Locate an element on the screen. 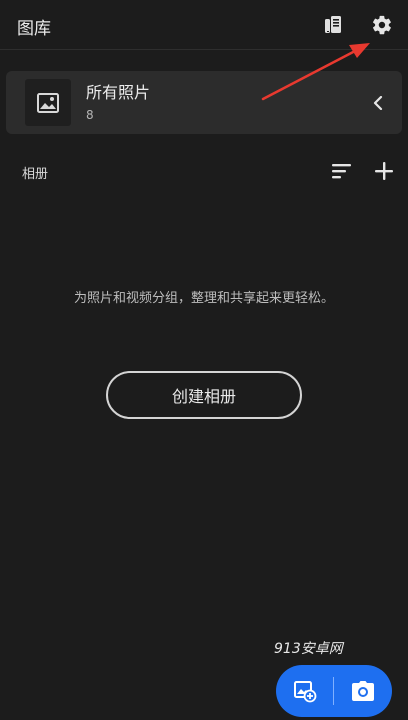 The width and height of the screenshot is (408, 720). plus-icon is located at coordinates (384, 171).